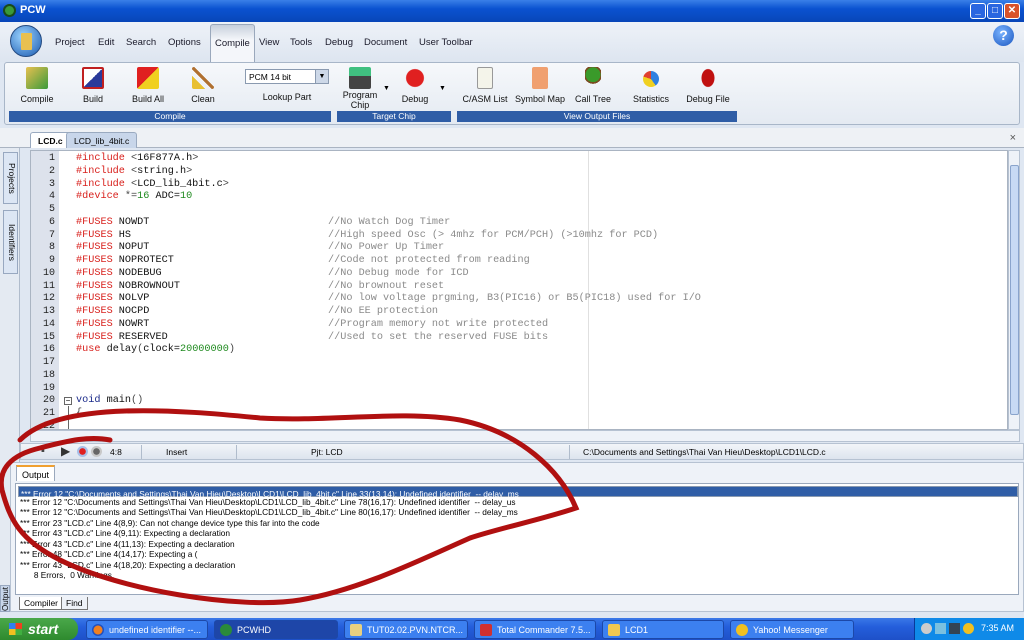 This screenshot has width=1024, height=640. I want to click on tab-find: Find, so click(74, 603).